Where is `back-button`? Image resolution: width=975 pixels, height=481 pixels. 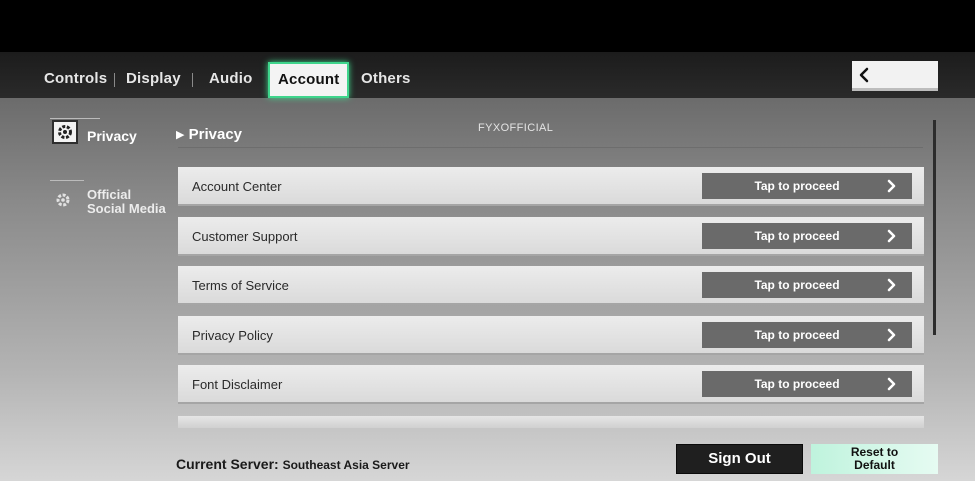 back-button is located at coordinates (895, 76).